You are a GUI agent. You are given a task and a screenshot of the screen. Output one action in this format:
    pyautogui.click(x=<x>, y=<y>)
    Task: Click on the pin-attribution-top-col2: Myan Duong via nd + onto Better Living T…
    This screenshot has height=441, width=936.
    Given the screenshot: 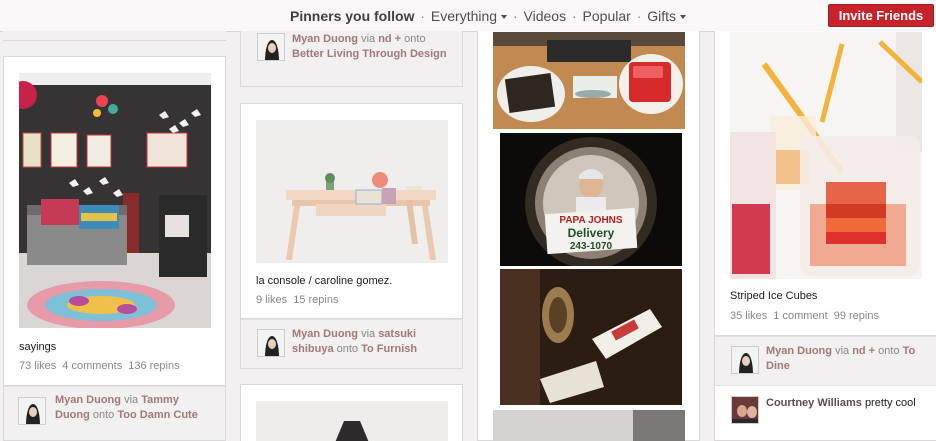 What is the action you would take?
    pyautogui.click(x=351, y=59)
    